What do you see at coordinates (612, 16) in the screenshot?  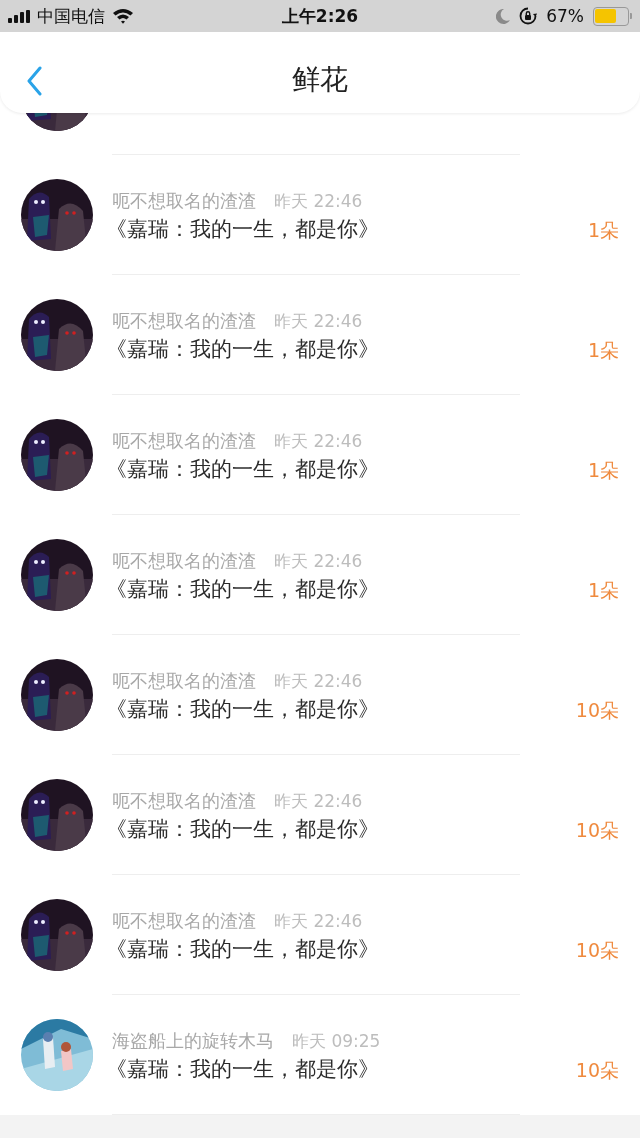 I see `battery-icon` at bounding box center [612, 16].